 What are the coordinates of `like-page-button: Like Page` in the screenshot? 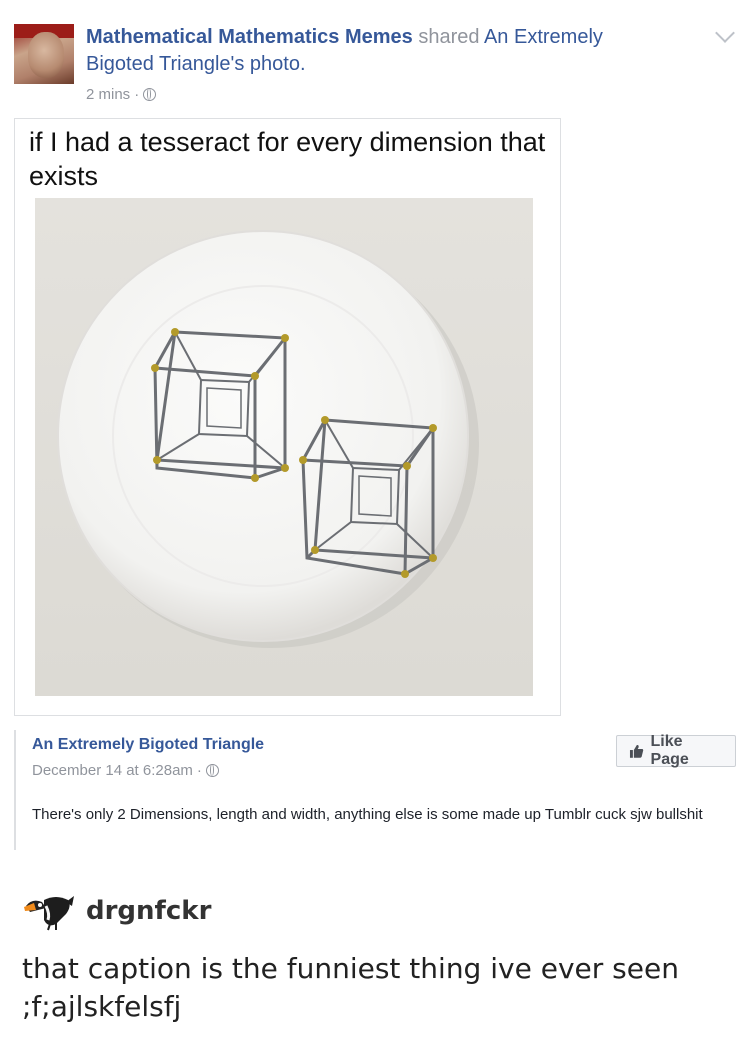 It's located at (676, 750).